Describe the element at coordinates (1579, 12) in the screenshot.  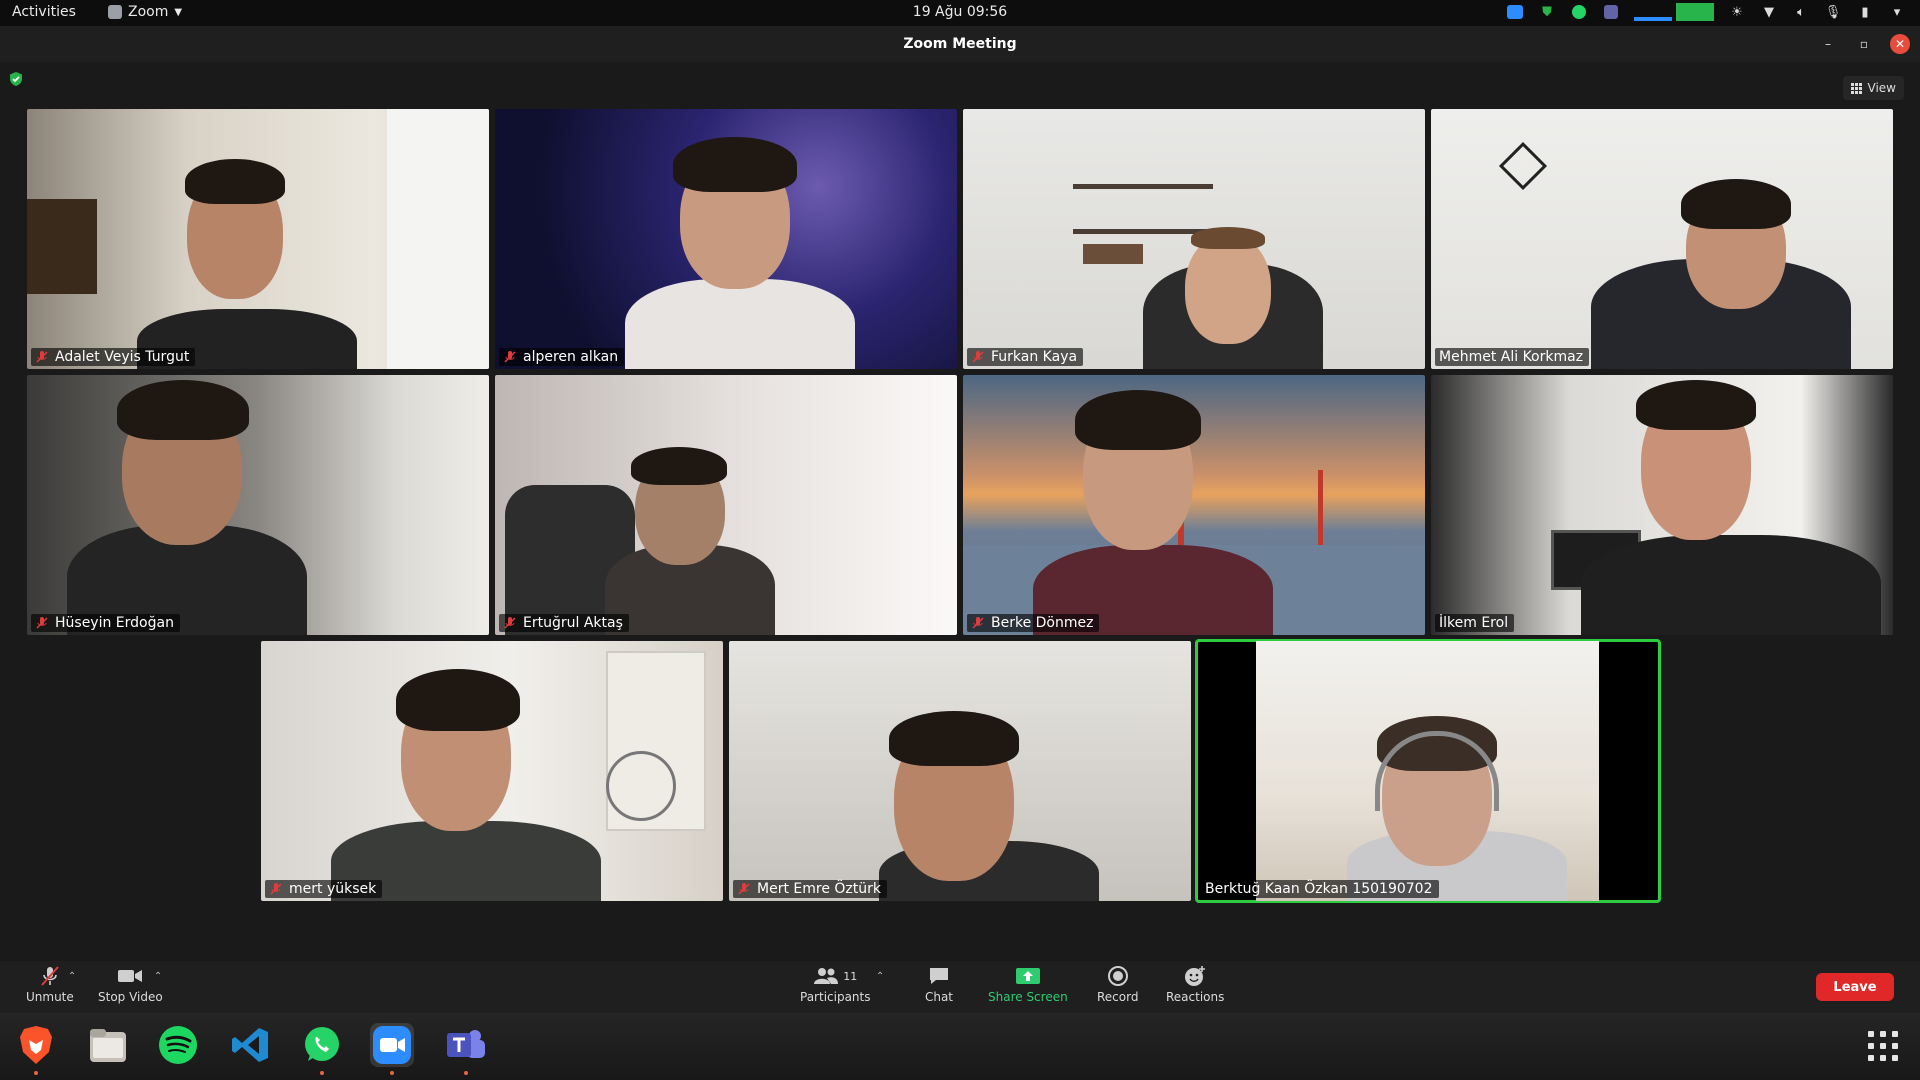
I see `whatsapp-tray-icon` at that location.